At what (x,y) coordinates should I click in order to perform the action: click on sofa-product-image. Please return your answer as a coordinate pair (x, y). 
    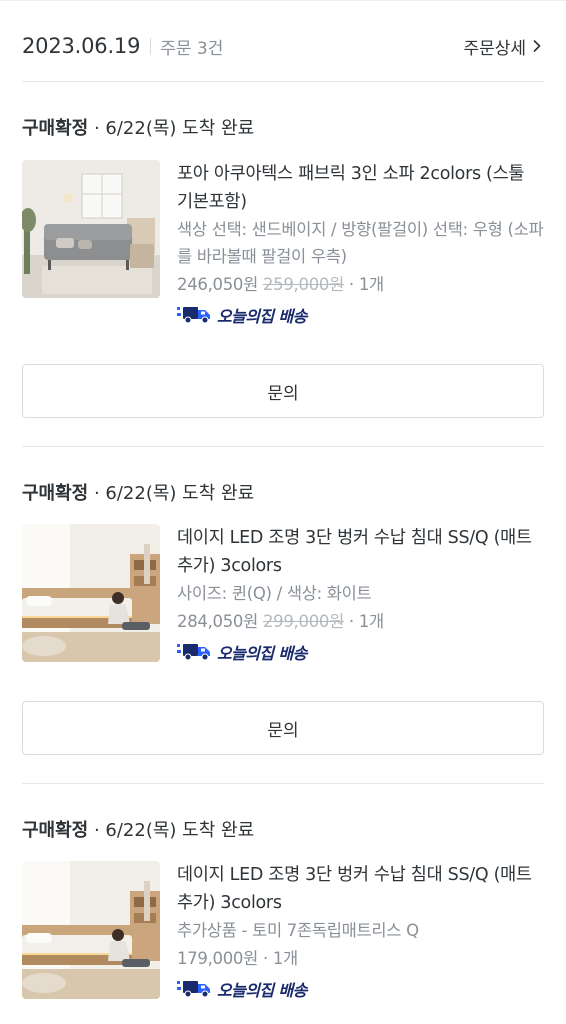
    Looking at the image, I should click on (91, 229).